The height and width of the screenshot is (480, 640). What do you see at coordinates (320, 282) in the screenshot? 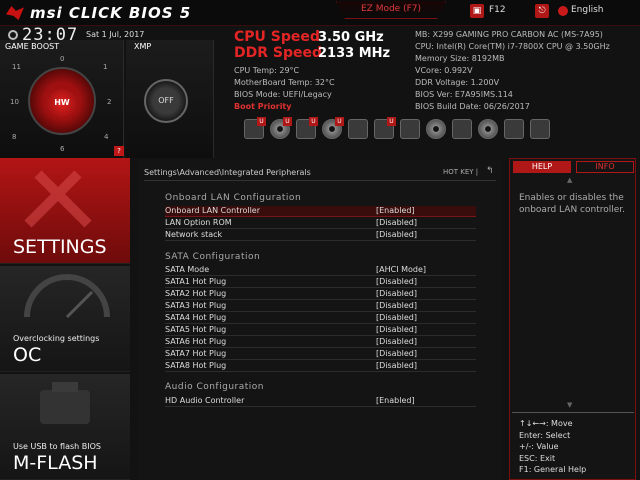
I see `setting-row-sata1-hot-plug: SATA1 Hot Plug [Disabled]` at bounding box center [320, 282].